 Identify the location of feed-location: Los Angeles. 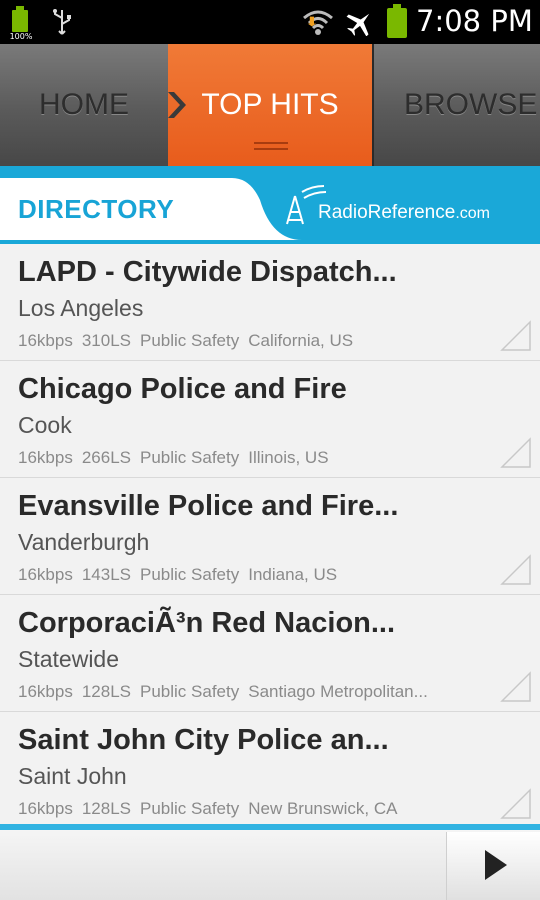
(81, 308).